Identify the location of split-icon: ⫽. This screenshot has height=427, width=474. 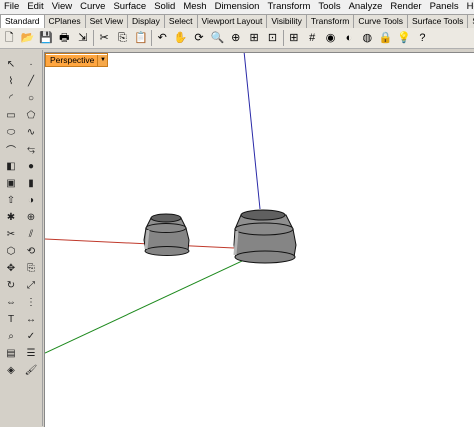
(31, 234).